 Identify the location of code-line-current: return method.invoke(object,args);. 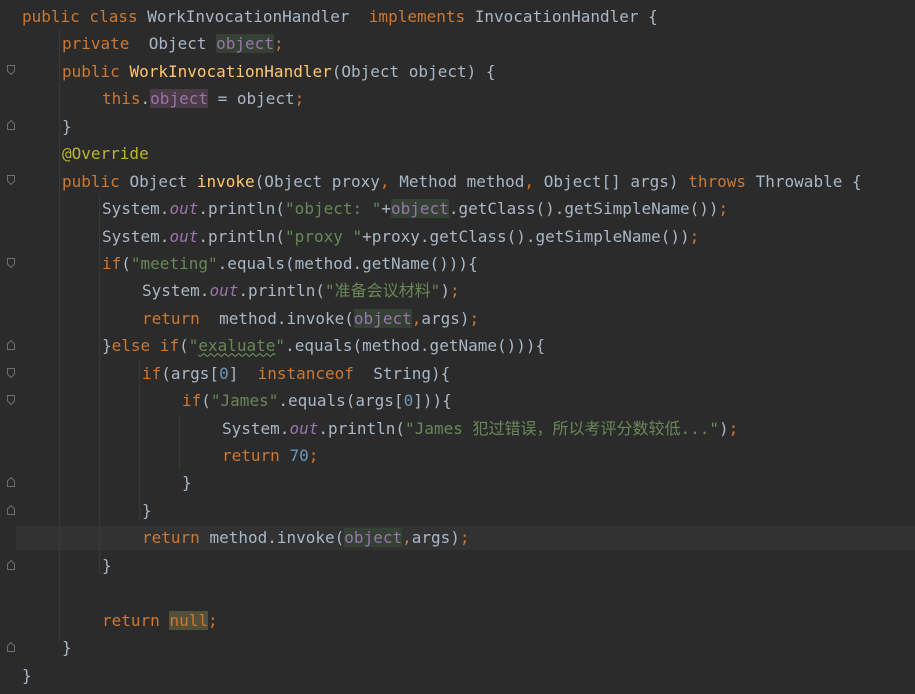
(442, 537).